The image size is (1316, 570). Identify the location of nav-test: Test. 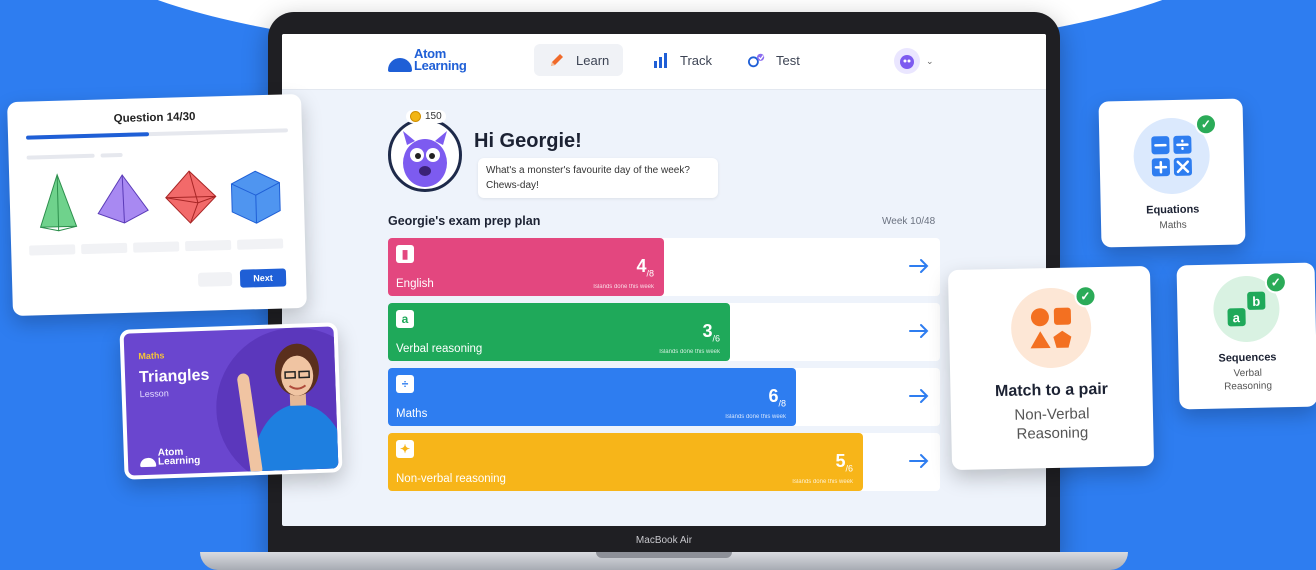
(774, 60).